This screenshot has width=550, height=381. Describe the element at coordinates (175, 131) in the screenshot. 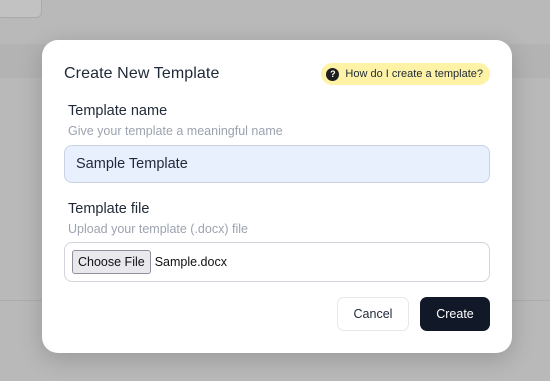

I see `template-name-hint: Give your template a meaningful name` at that location.